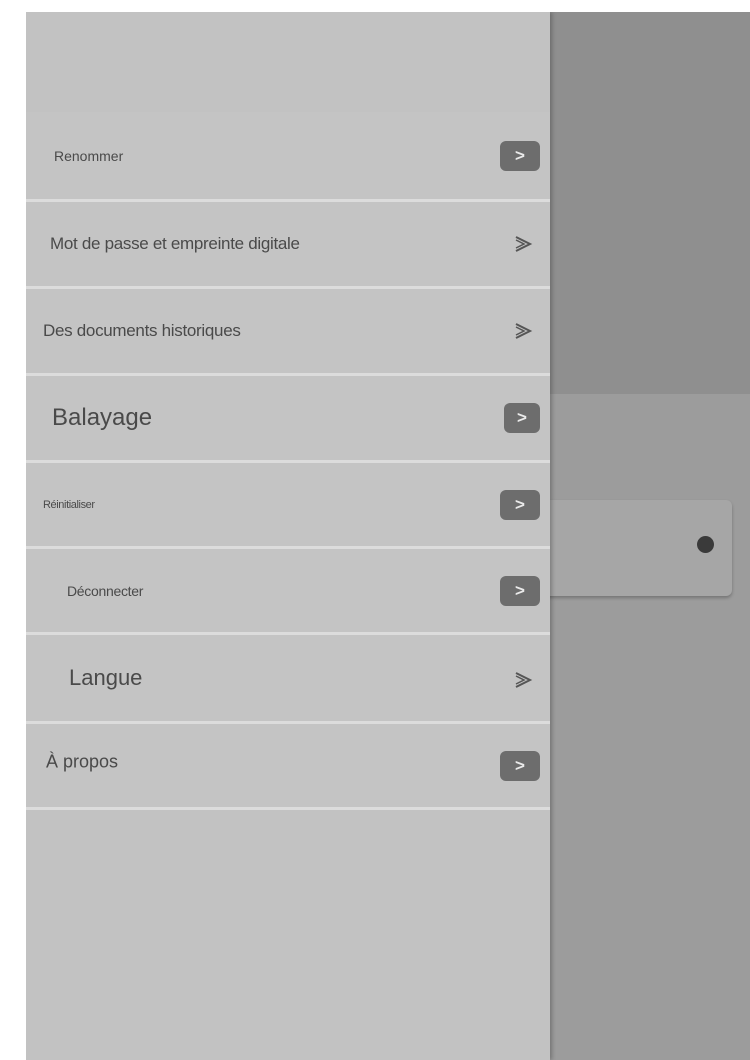 This screenshot has width=750, height=1060. I want to click on menu-item-label: À propos, so click(82, 761).